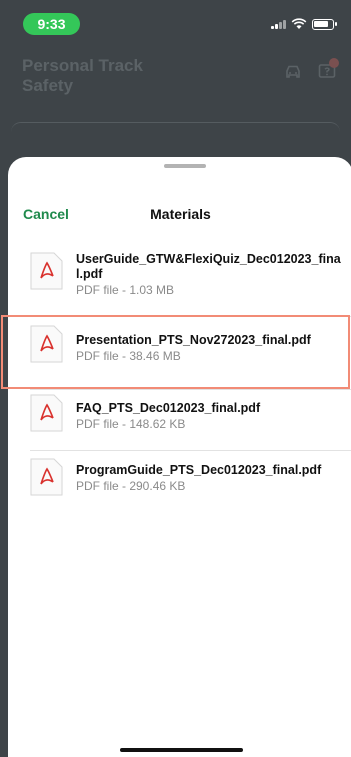 Image resolution: width=351 pixels, height=757 pixels. What do you see at coordinates (82, 75) in the screenshot?
I see `page-title: Personal Track Safety` at bounding box center [82, 75].